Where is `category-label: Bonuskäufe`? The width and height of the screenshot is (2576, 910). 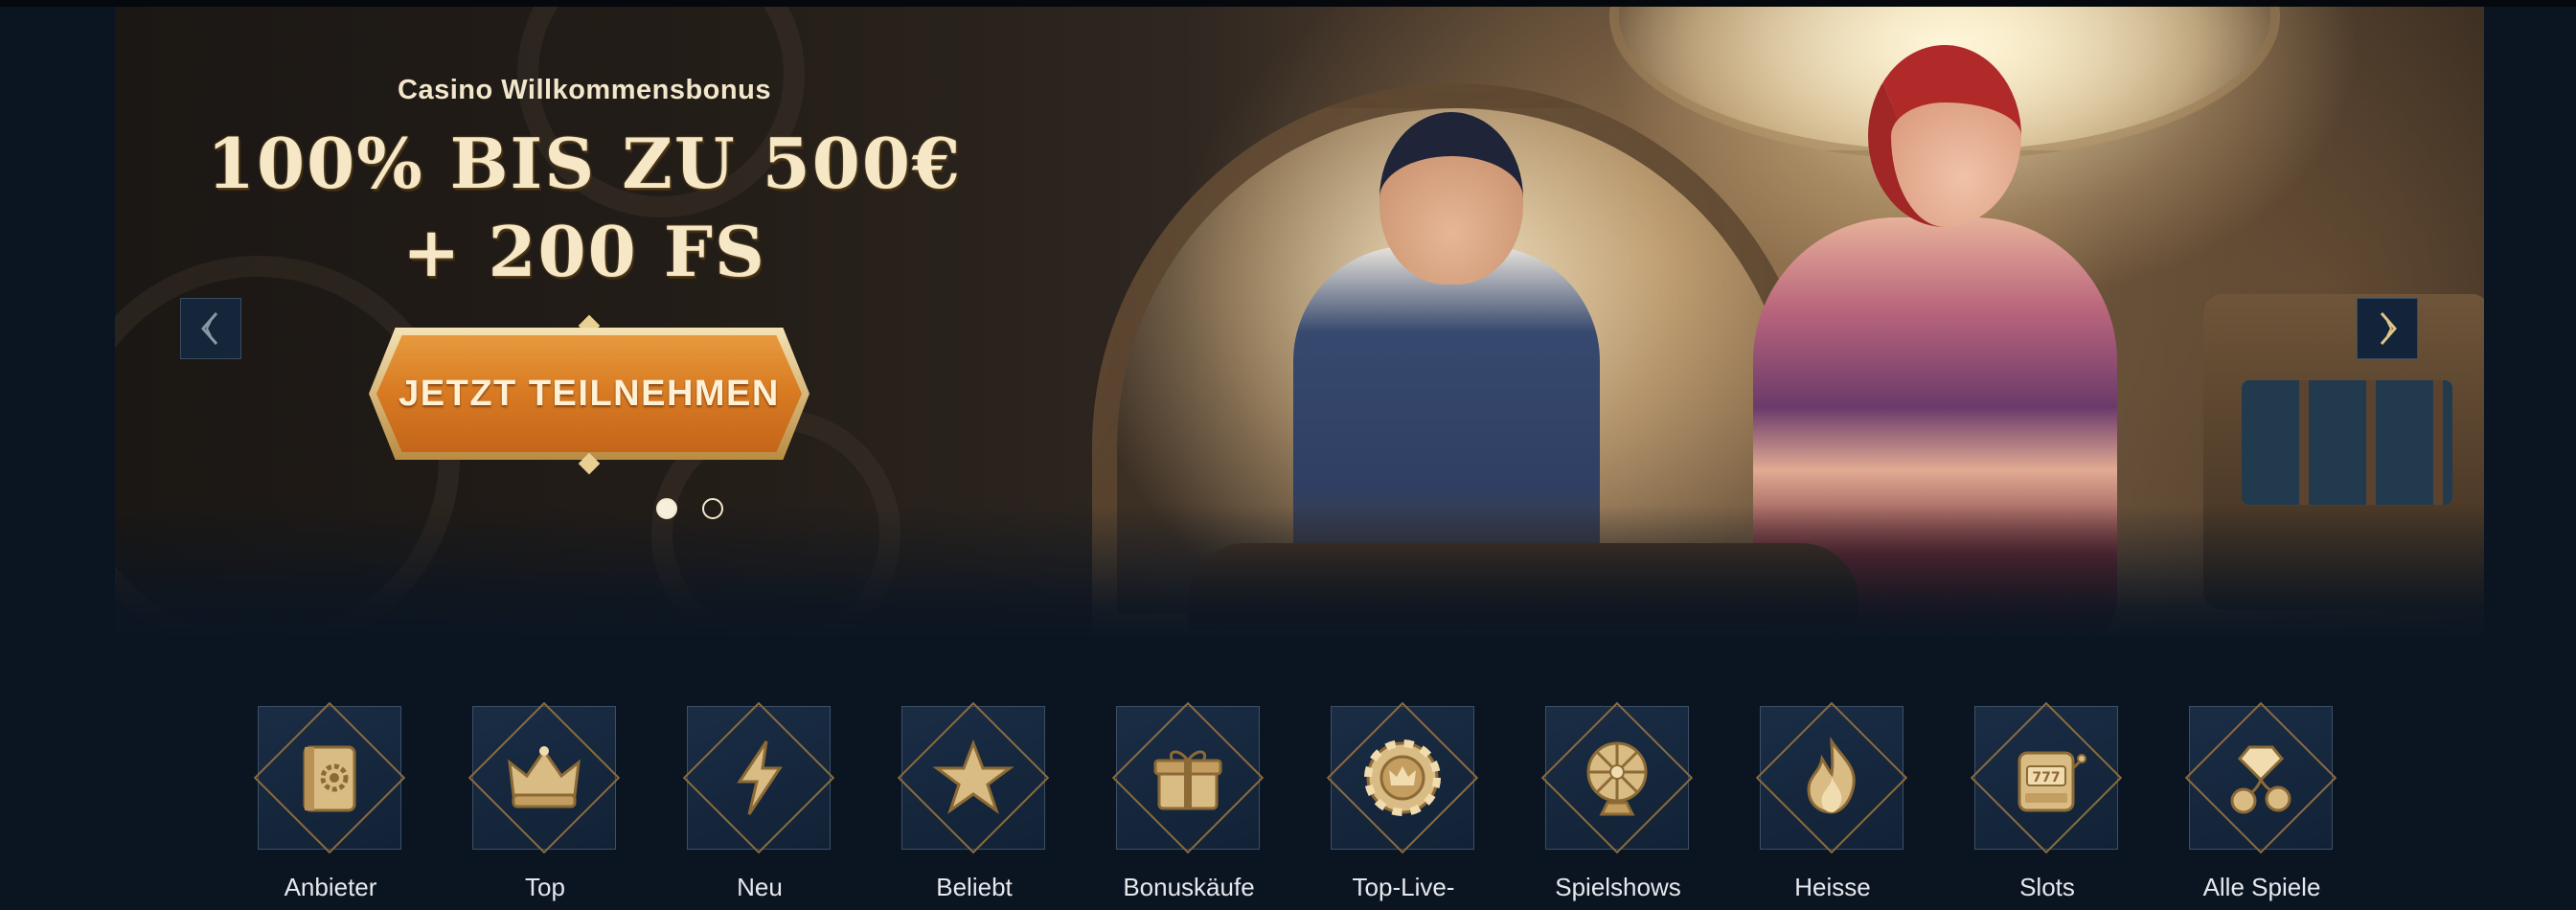
category-label: Bonuskäufe is located at coordinates (1189, 887).